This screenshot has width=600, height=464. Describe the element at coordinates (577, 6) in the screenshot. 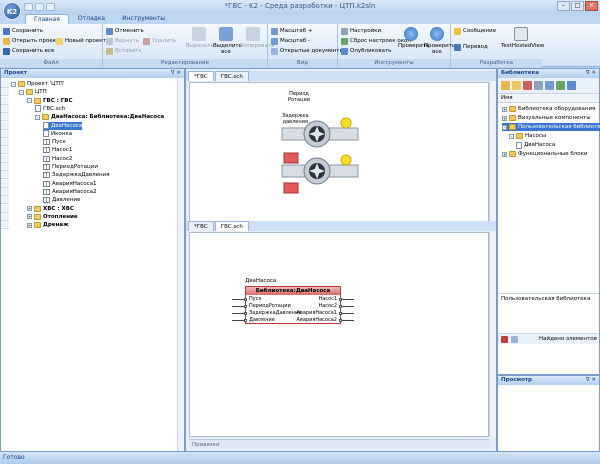

I see `maximize-button: □` at that location.